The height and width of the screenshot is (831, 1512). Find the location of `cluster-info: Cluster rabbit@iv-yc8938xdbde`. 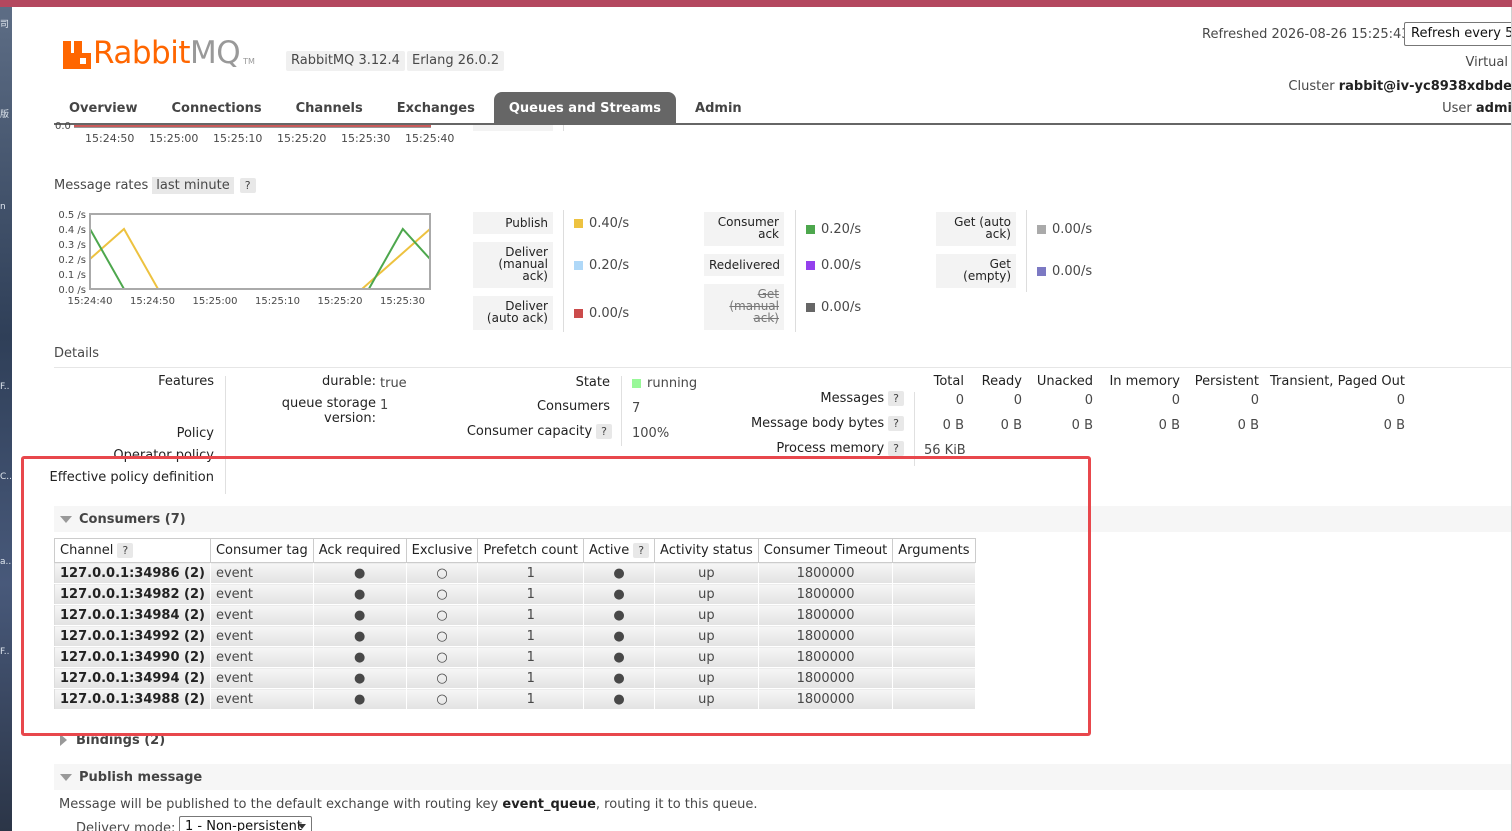

cluster-info: Cluster rabbit@iv-yc8938xdbde is located at coordinates (1400, 86).